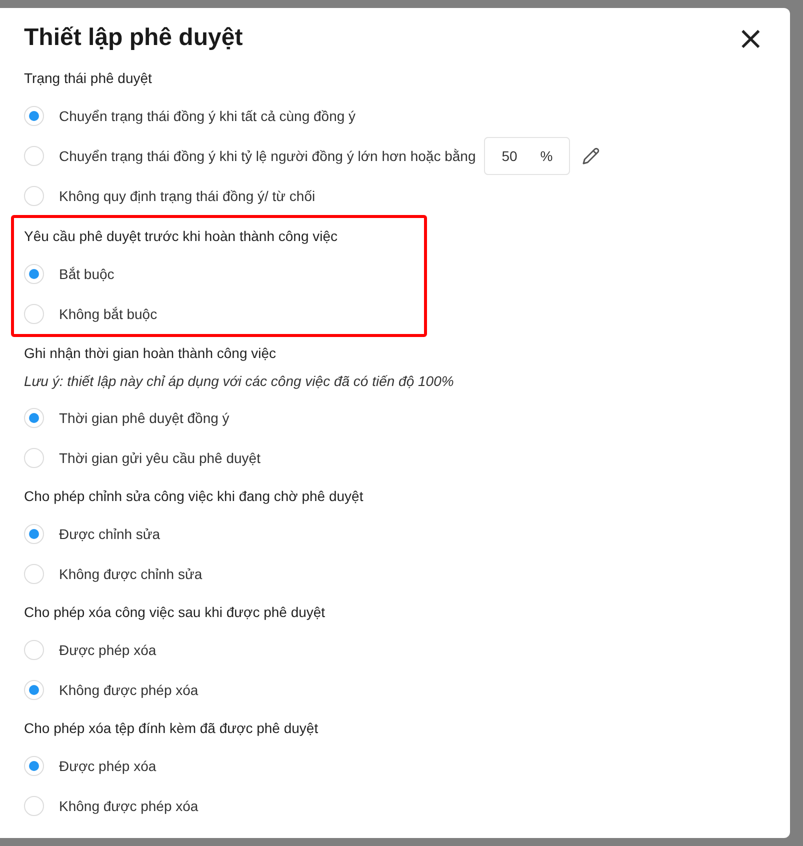 The height and width of the screenshot is (846, 803). What do you see at coordinates (194, 496) in the screenshot?
I see `section-heading: Cho phép chỉnh sửa công việc khi đang chờ phê duyệt` at bounding box center [194, 496].